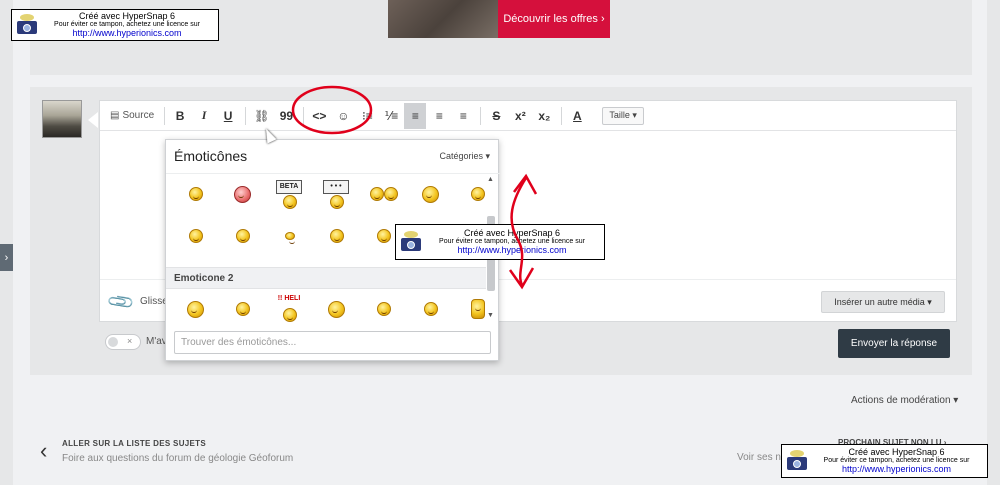 The height and width of the screenshot is (485, 1000). I want to click on align-center-button: ≡, so click(439, 116).